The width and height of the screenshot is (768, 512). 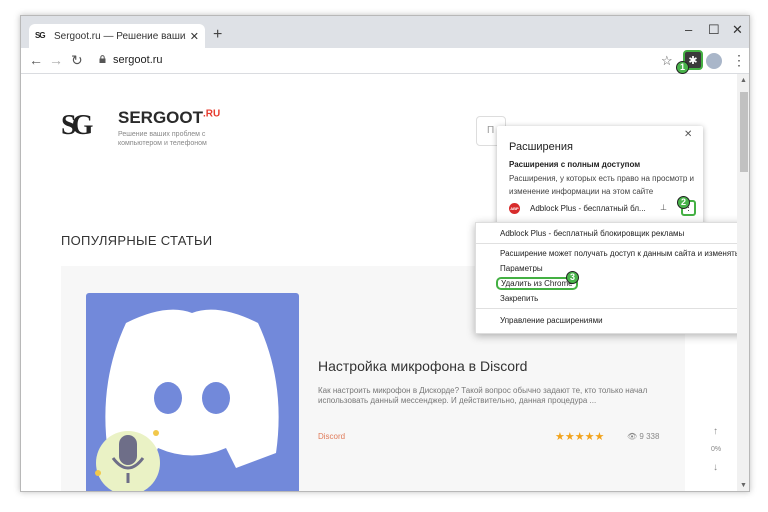 I want to click on site-favicon: SG, so click(x=40, y=35).